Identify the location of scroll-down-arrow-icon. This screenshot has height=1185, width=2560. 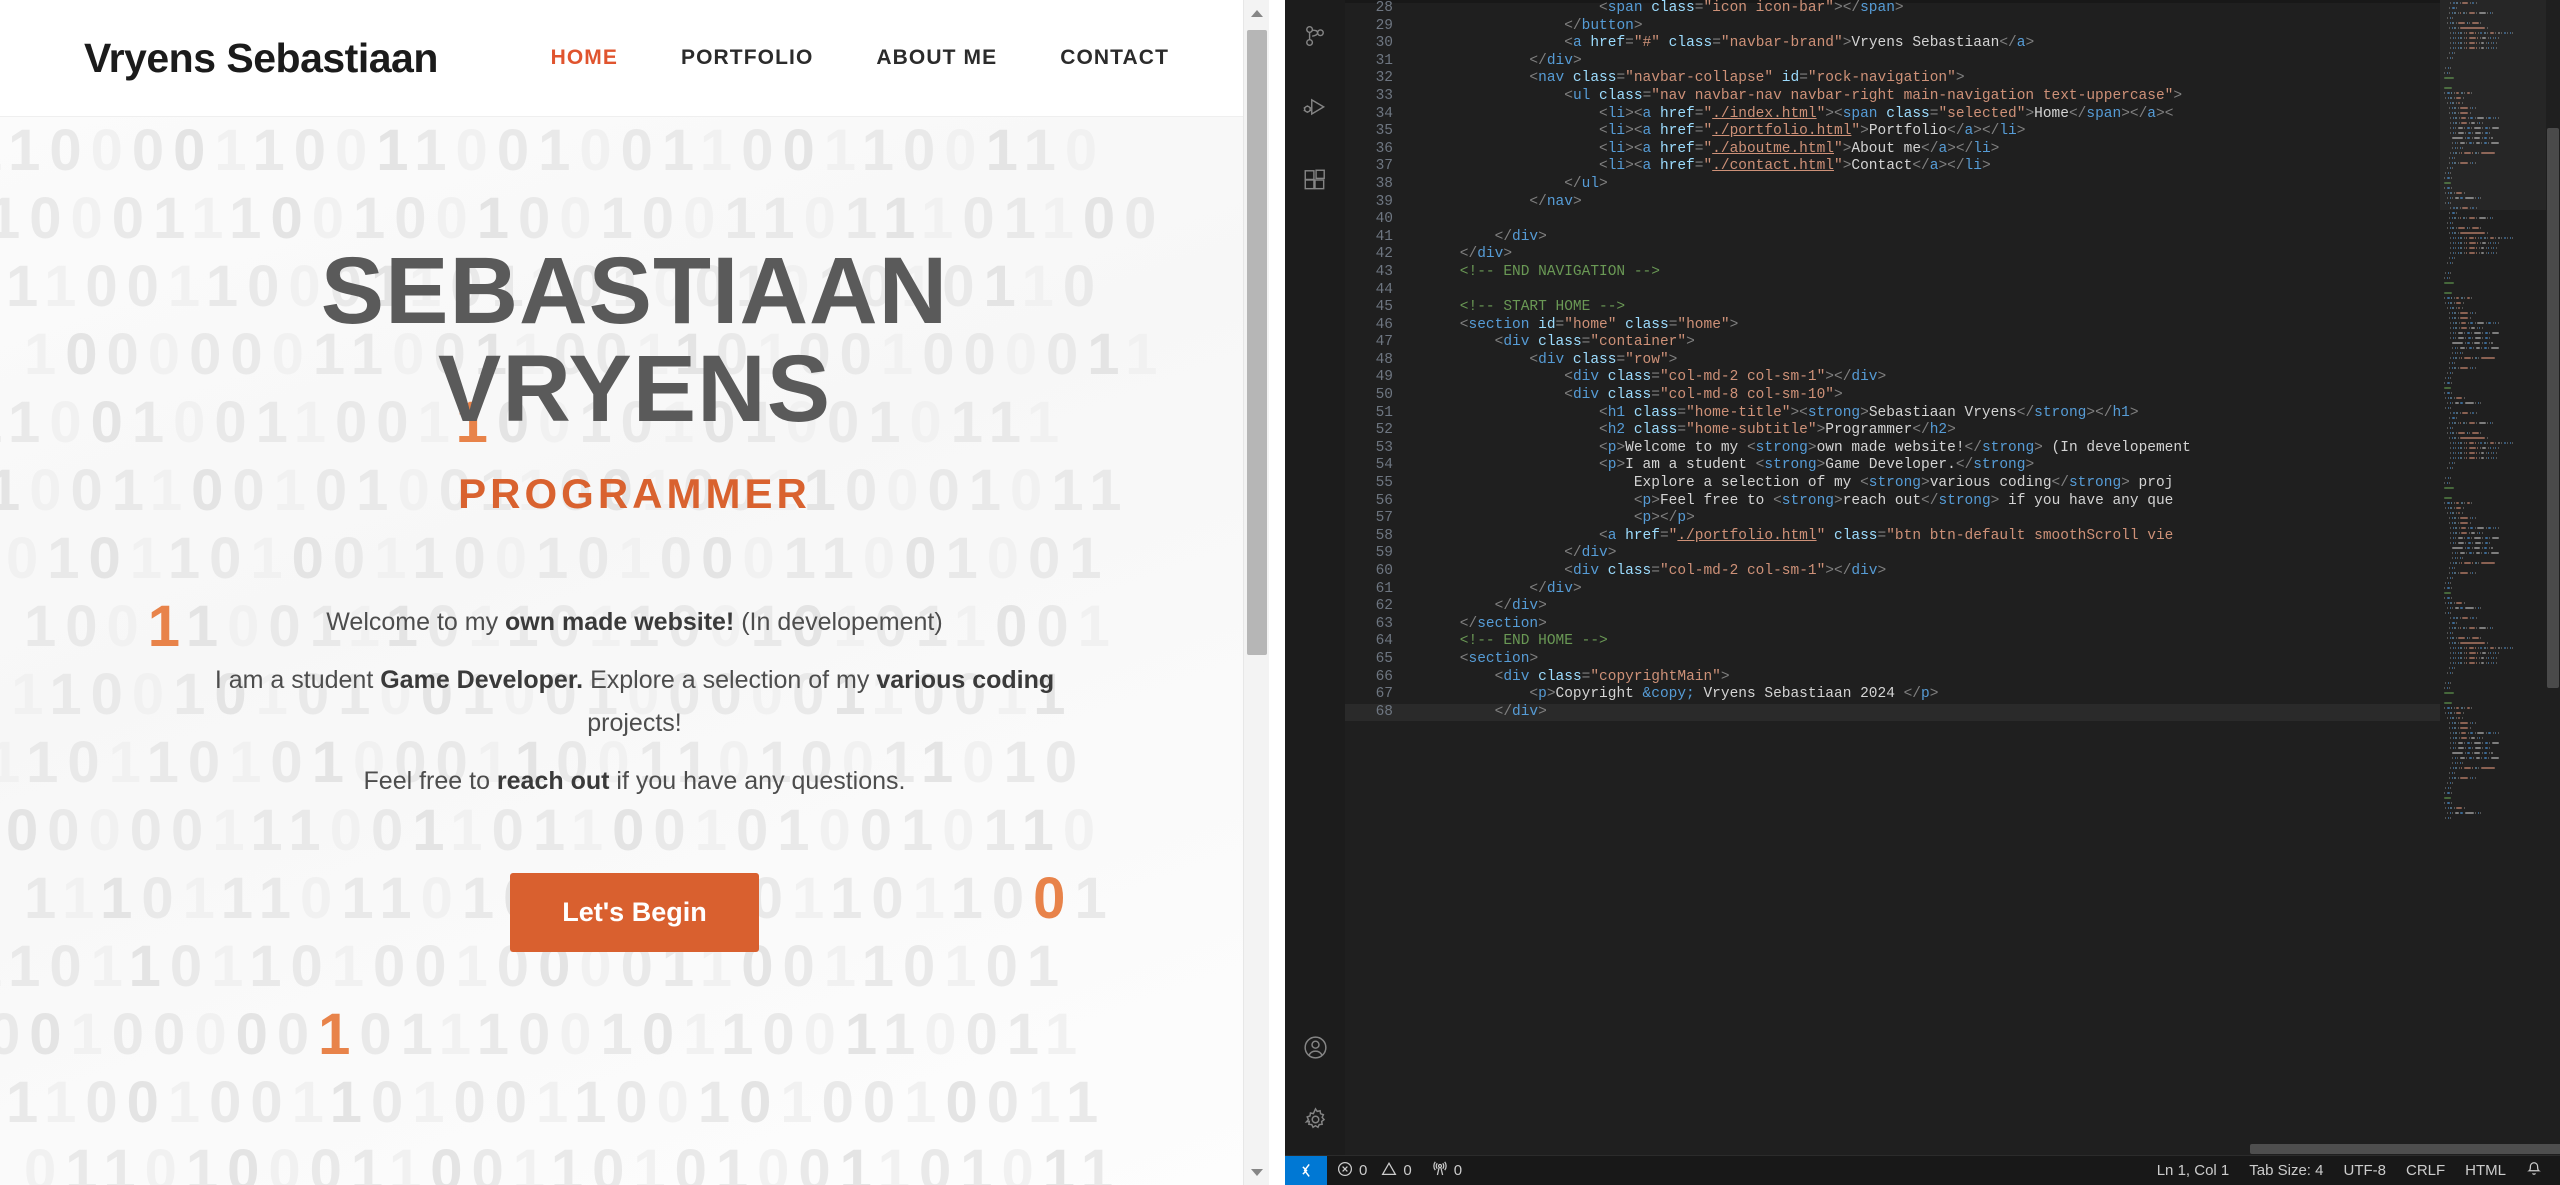
(1257, 1172).